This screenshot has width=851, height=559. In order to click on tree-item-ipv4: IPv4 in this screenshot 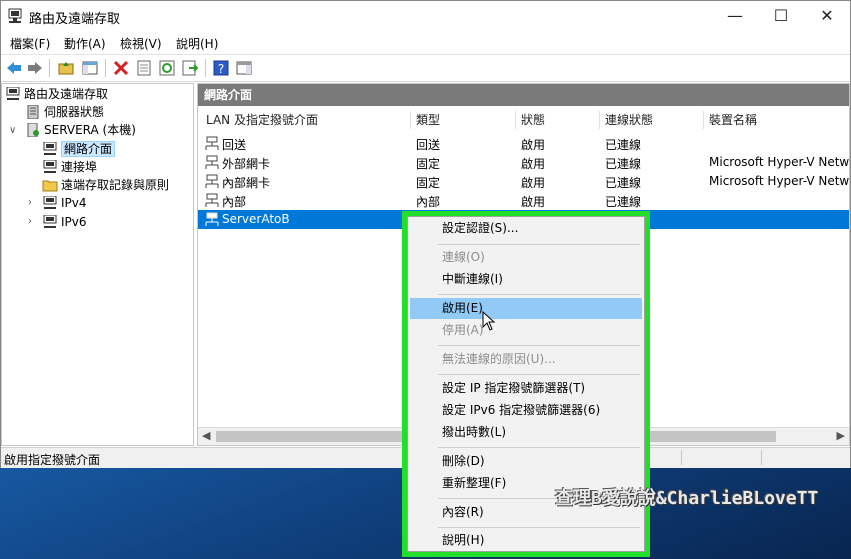, I will do `click(64, 203)`.